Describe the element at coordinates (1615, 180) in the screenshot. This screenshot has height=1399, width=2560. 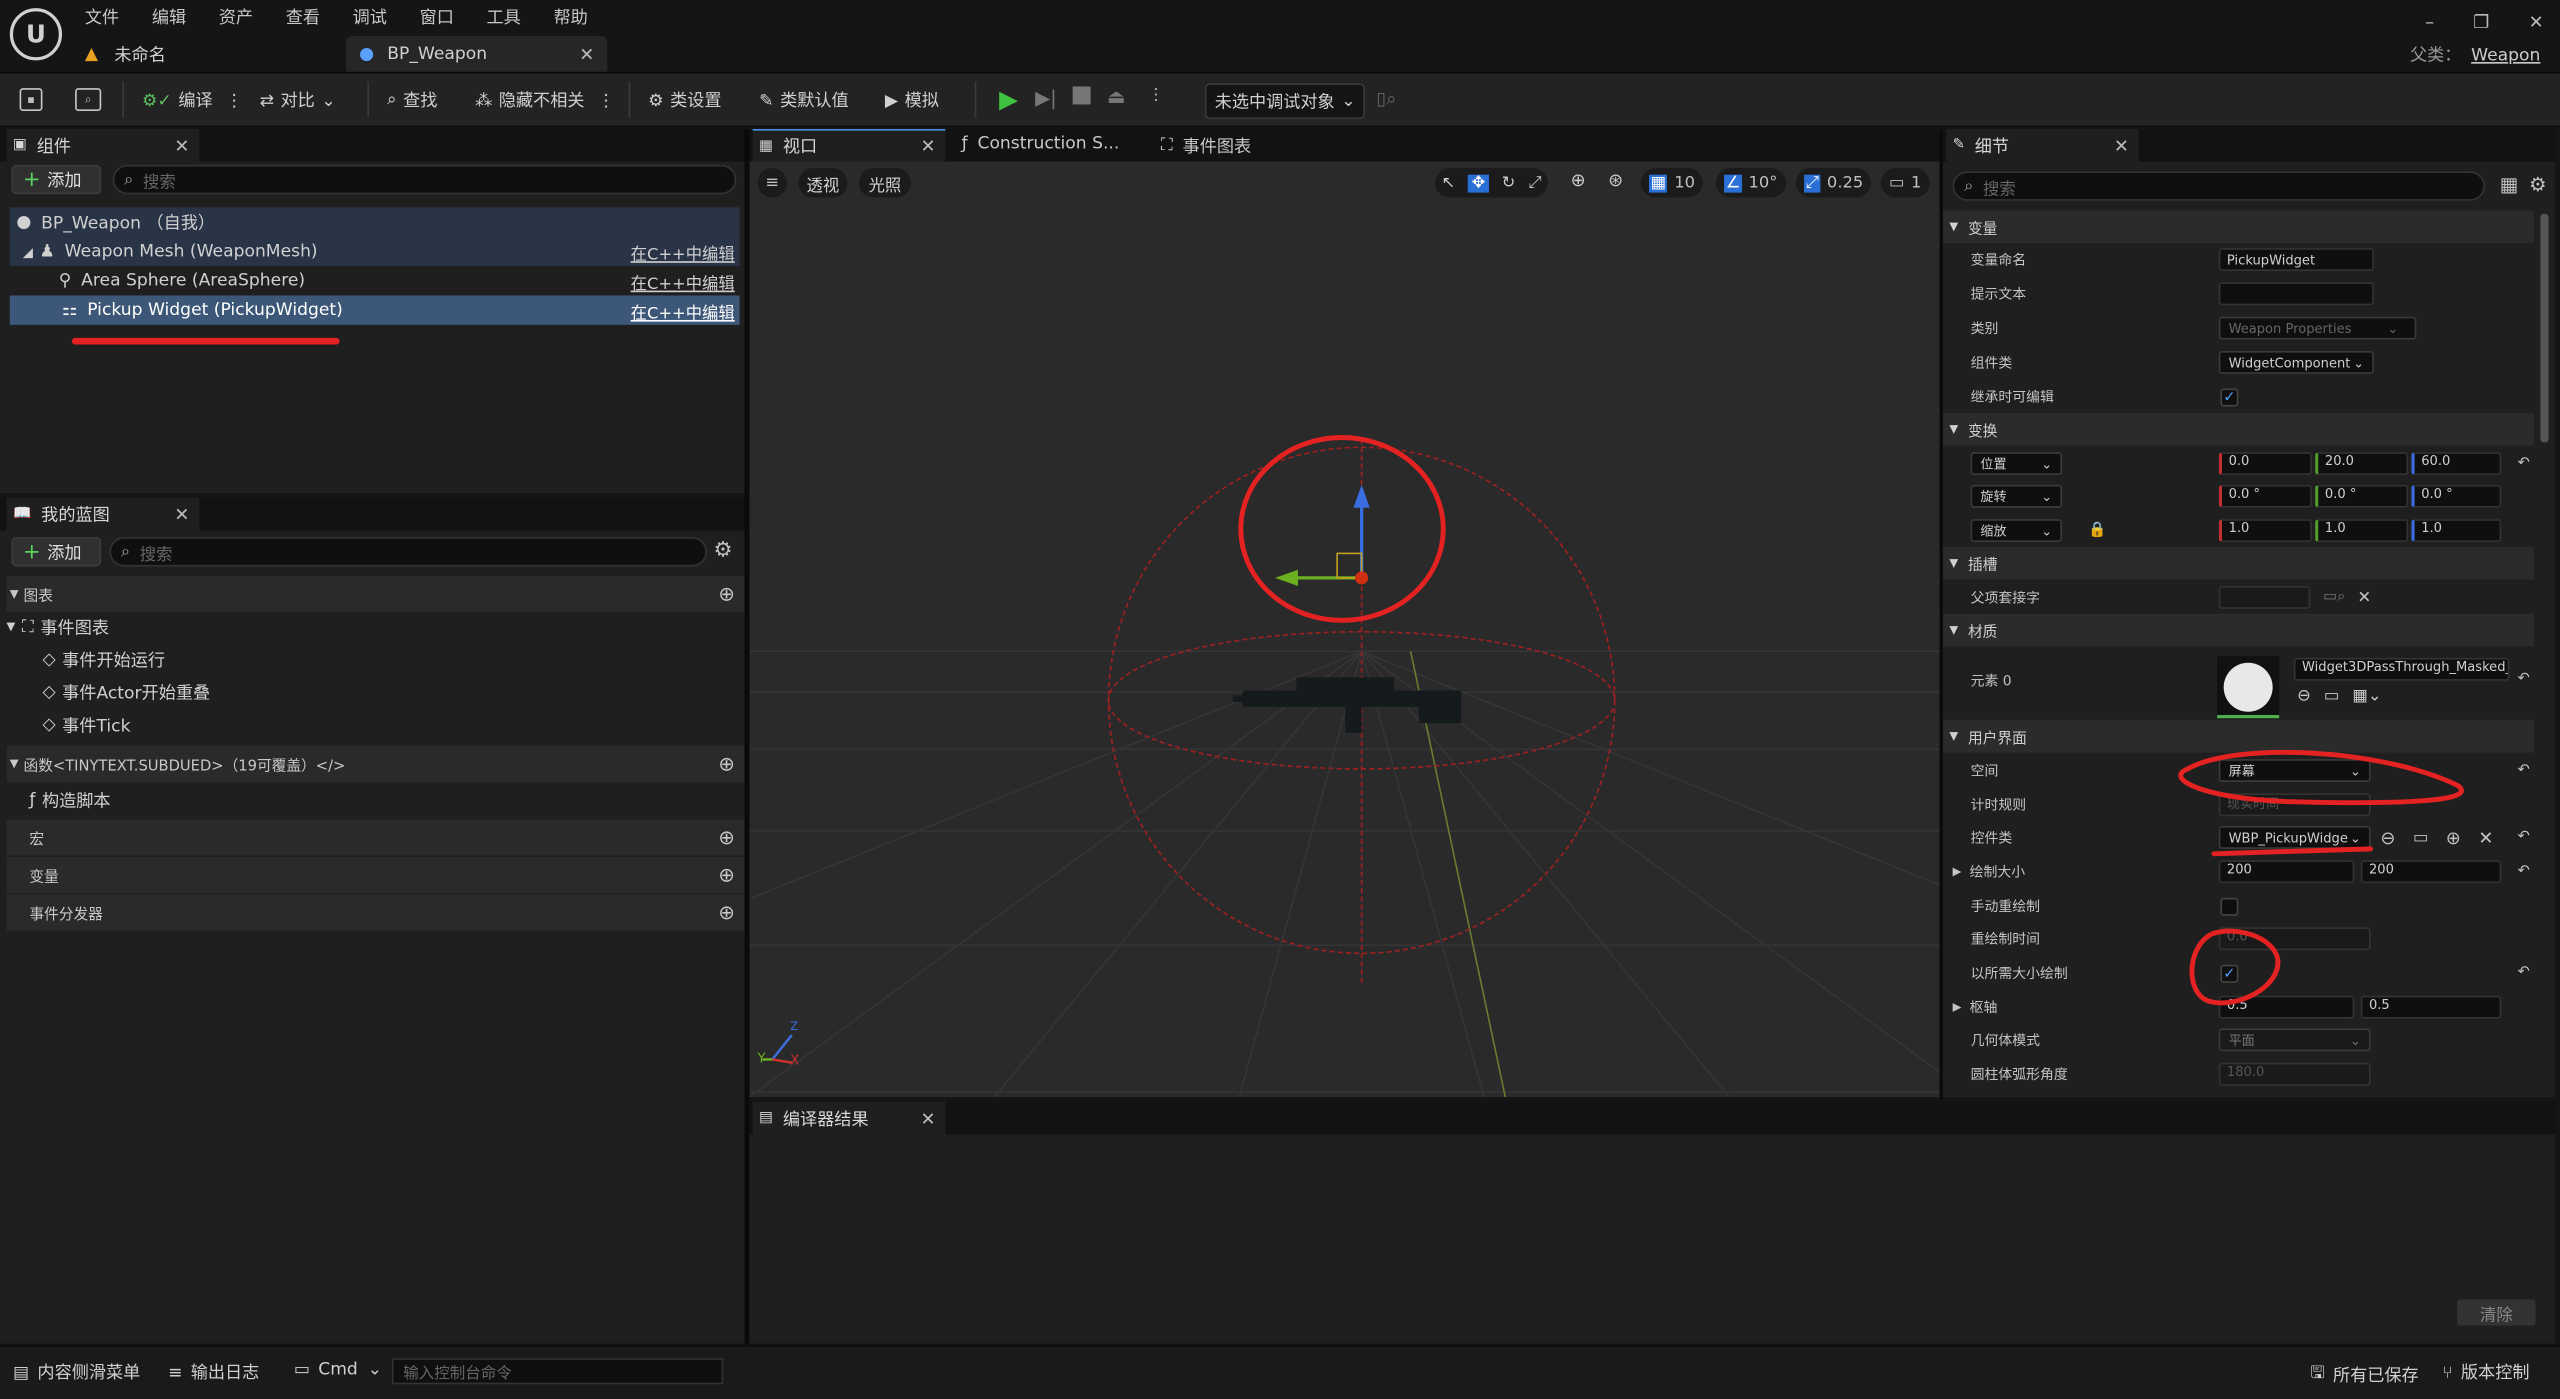
I see `surface-snap-icon: ⊛` at that location.